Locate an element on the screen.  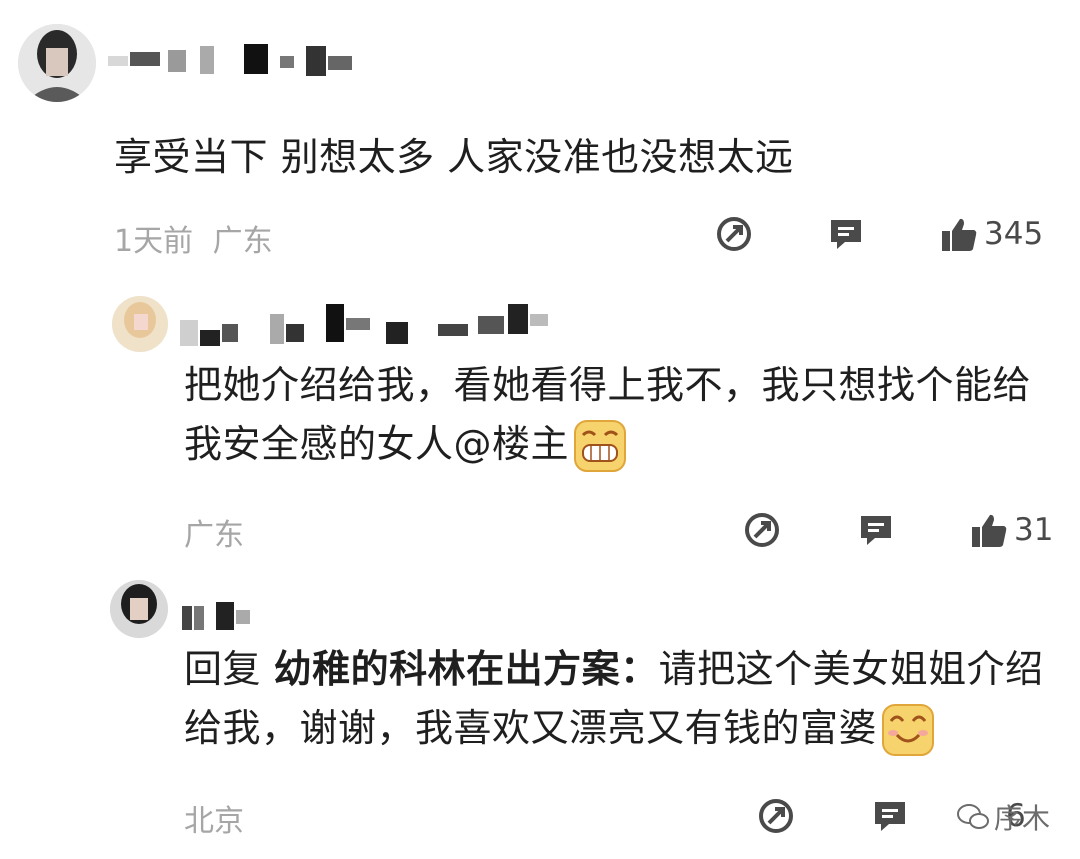
comment-text: 把她介绍给我，看她看得上我不，我只想找个能给我安全感的女人@楼主 is located at coordinates (614, 415).